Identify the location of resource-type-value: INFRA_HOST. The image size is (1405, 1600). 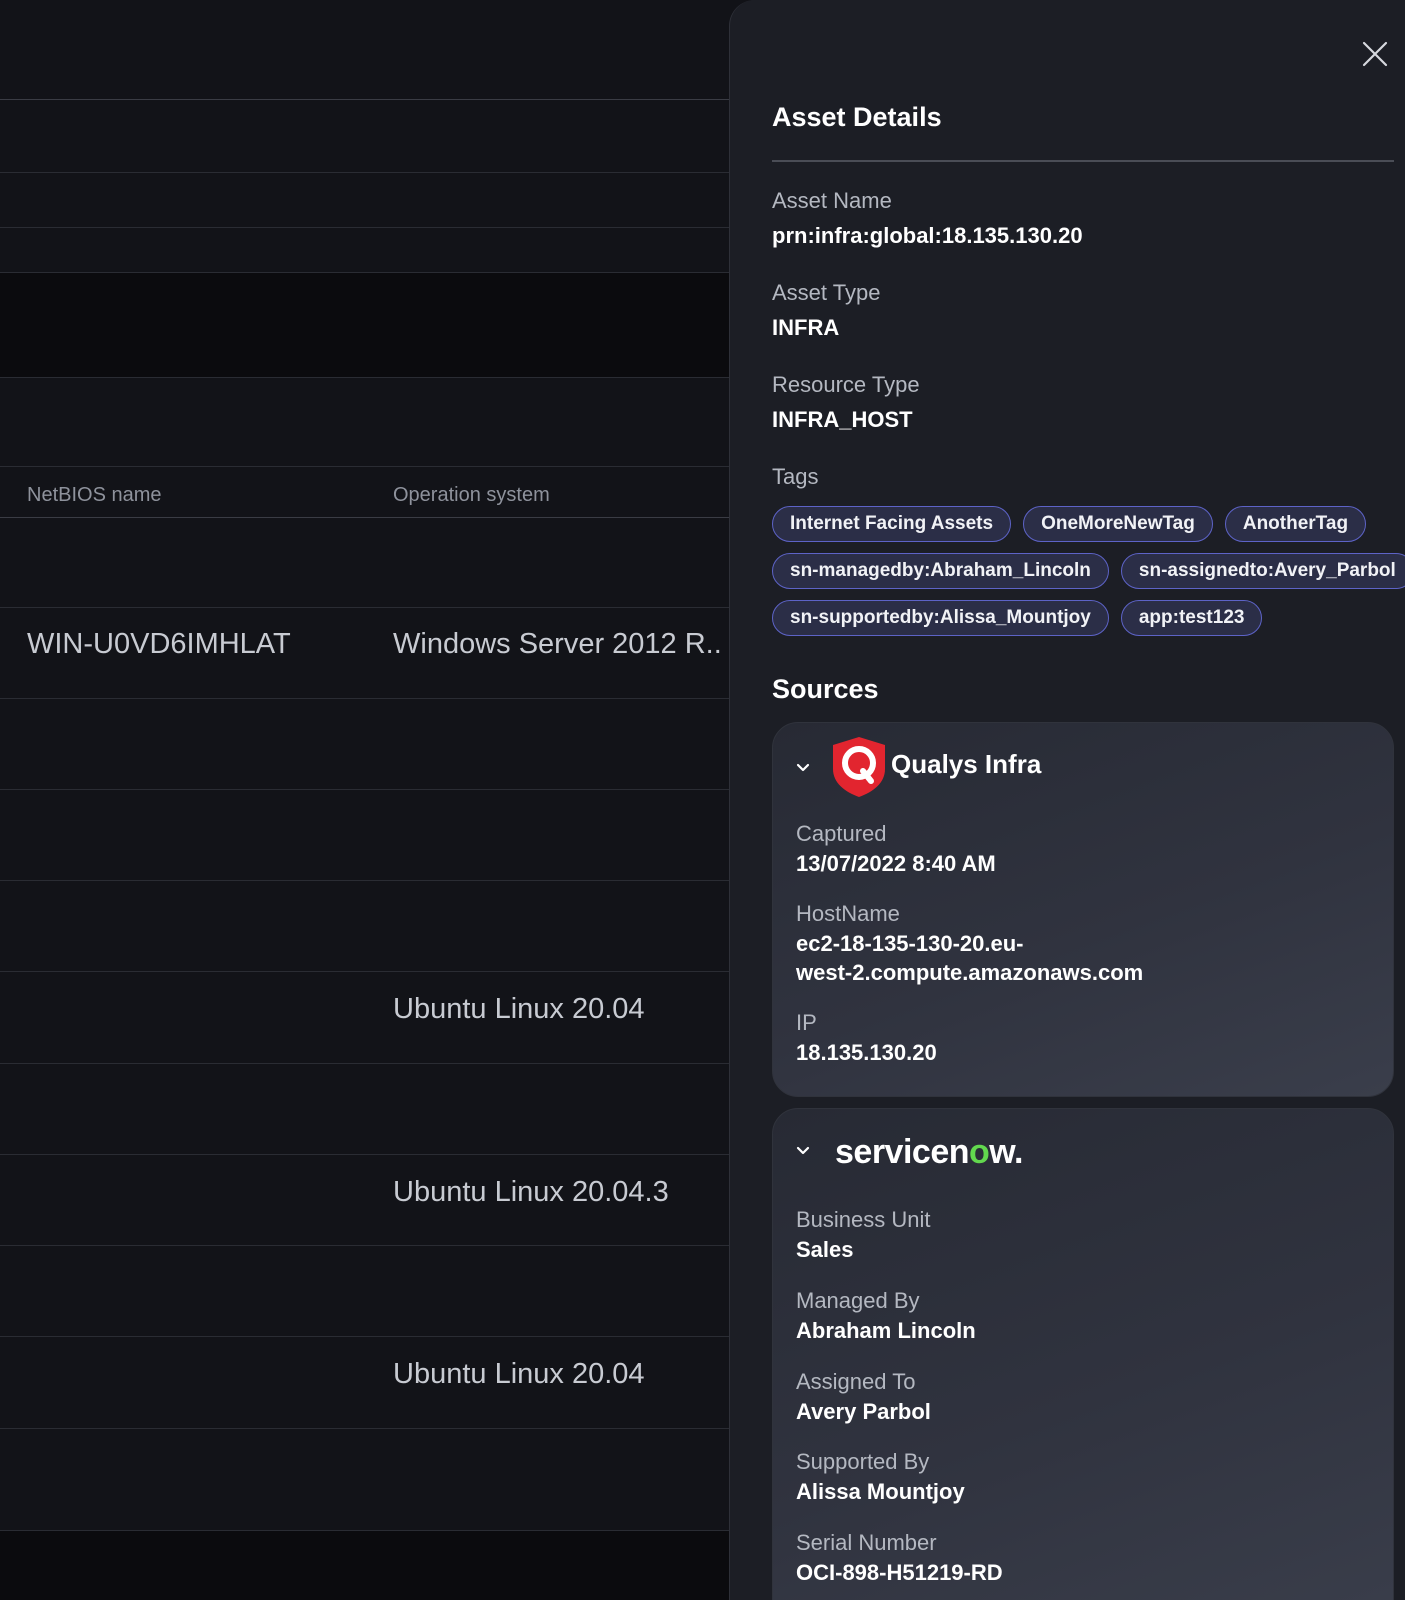
(842, 419).